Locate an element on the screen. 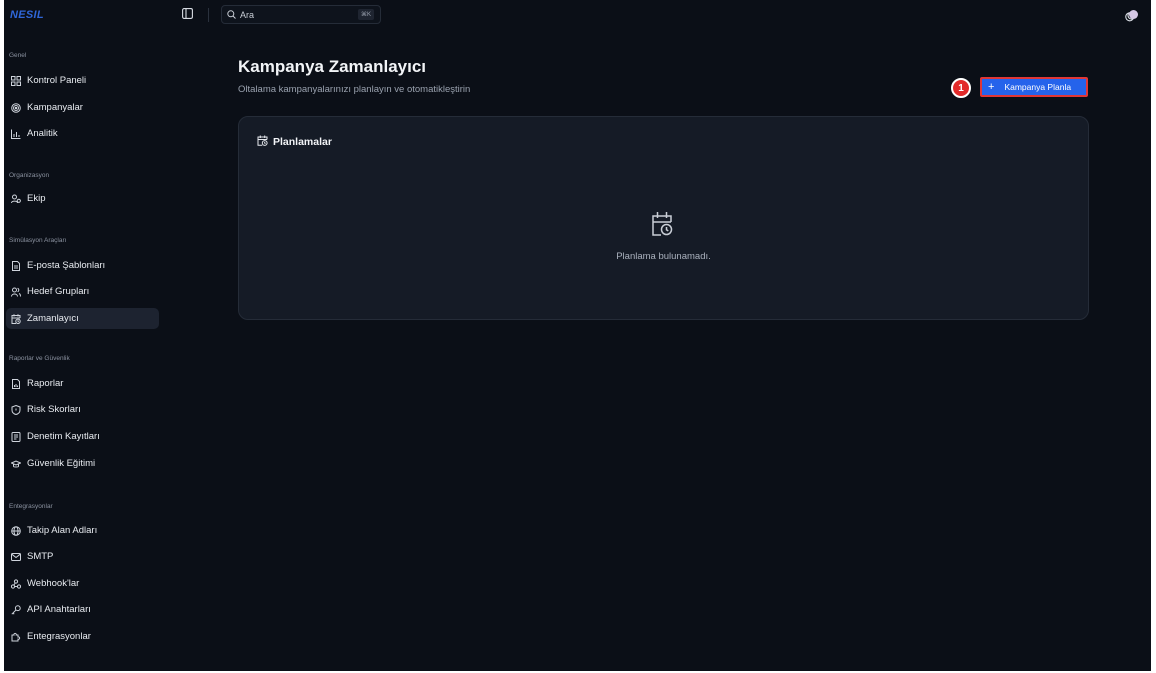 The image size is (1156, 673). card-header: Planlamalar is located at coordinates (294, 142).